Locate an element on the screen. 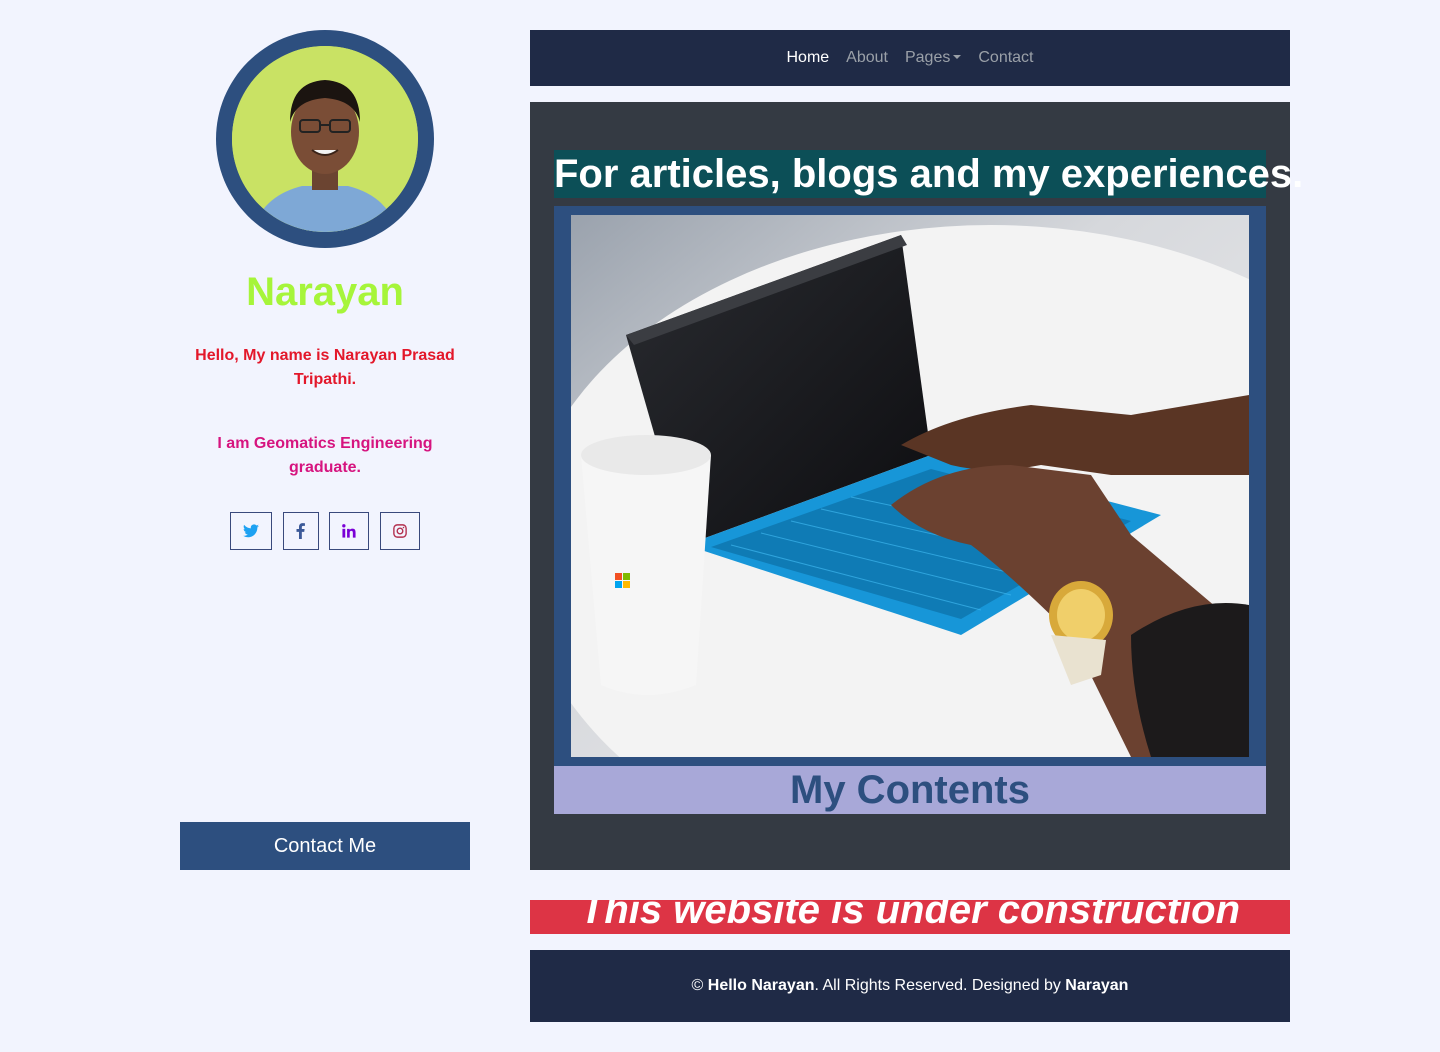 This screenshot has width=1440, height=1052. twitter-button is located at coordinates (251, 531).